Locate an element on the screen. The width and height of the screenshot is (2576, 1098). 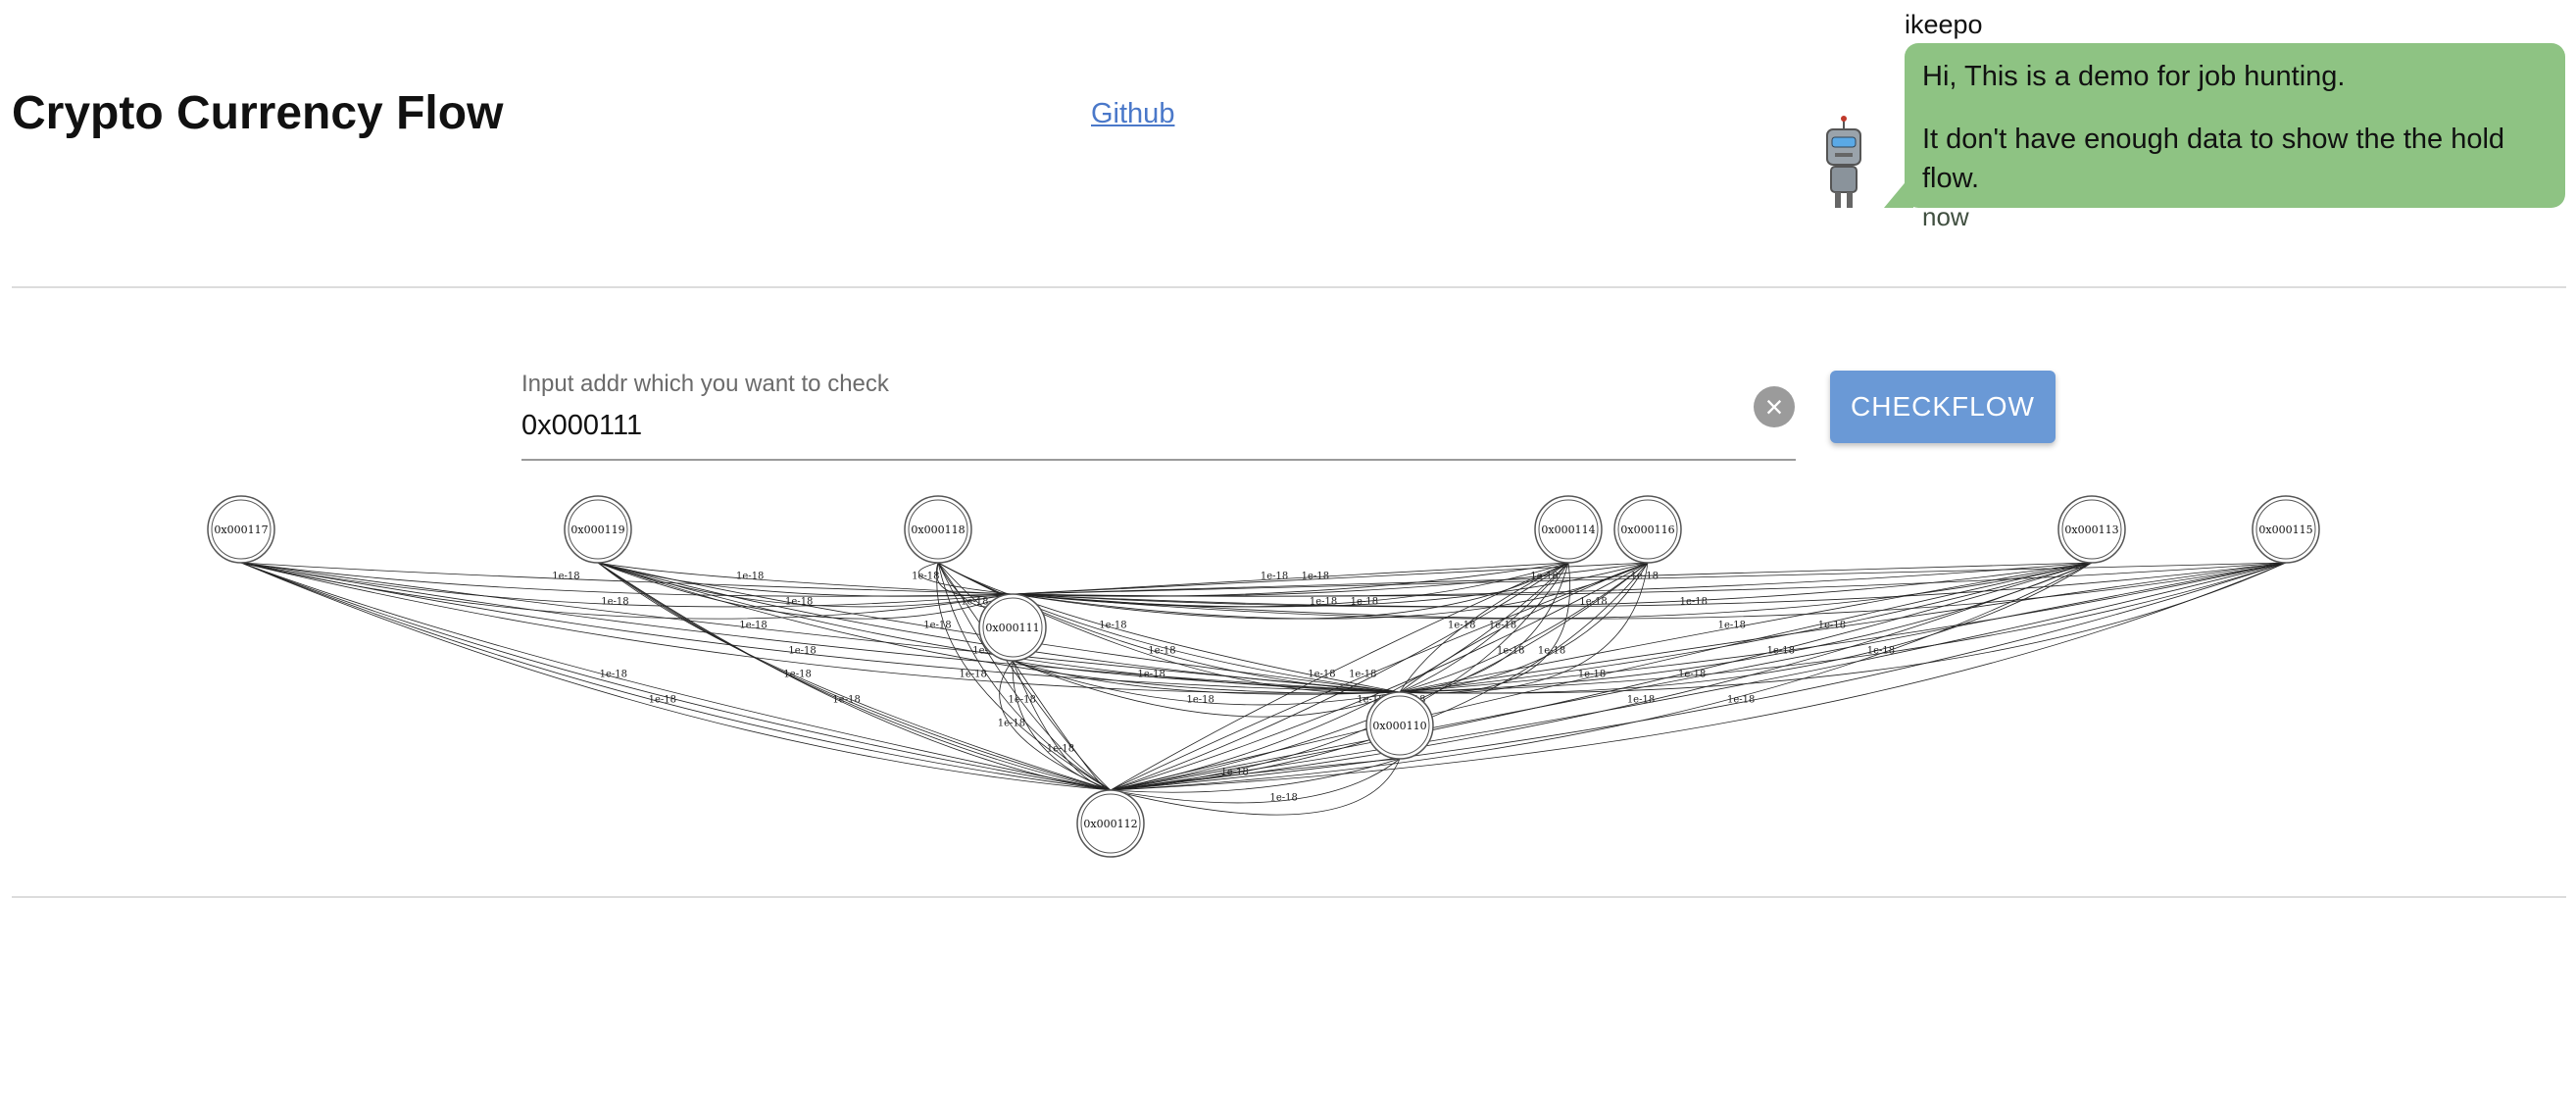
node-label: 0x000111 is located at coordinates (1012, 628).